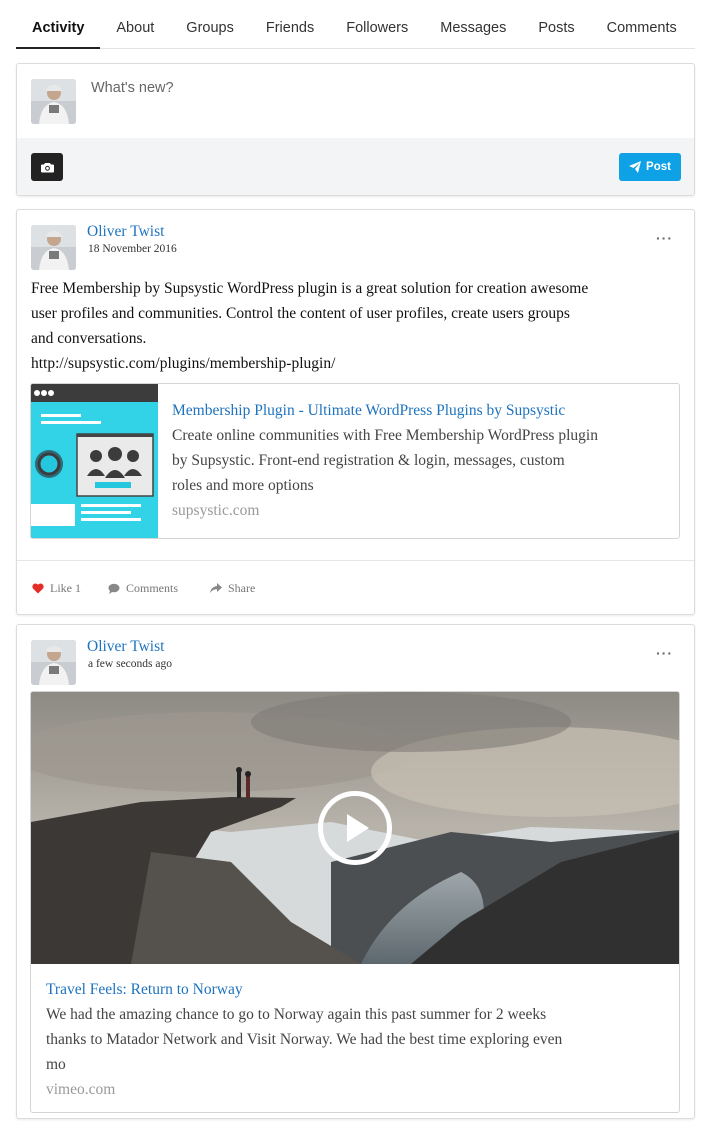 The height and width of the screenshot is (1125, 708). Describe the element at coordinates (377, 29) in the screenshot. I see `tab-followers: Followers` at that location.